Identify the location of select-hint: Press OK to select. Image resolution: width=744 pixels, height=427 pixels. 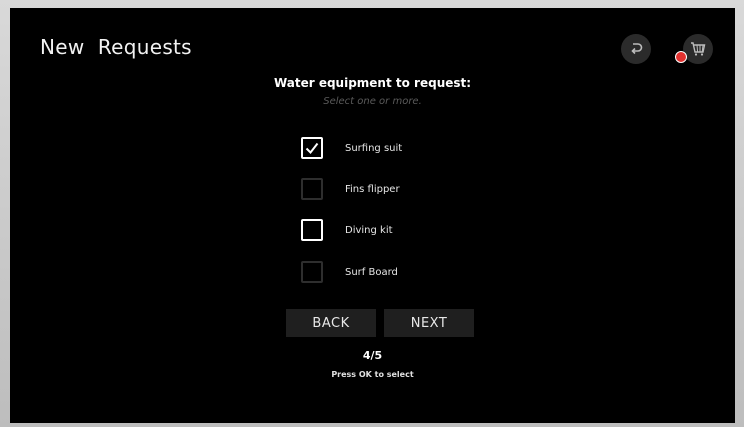
(372, 374).